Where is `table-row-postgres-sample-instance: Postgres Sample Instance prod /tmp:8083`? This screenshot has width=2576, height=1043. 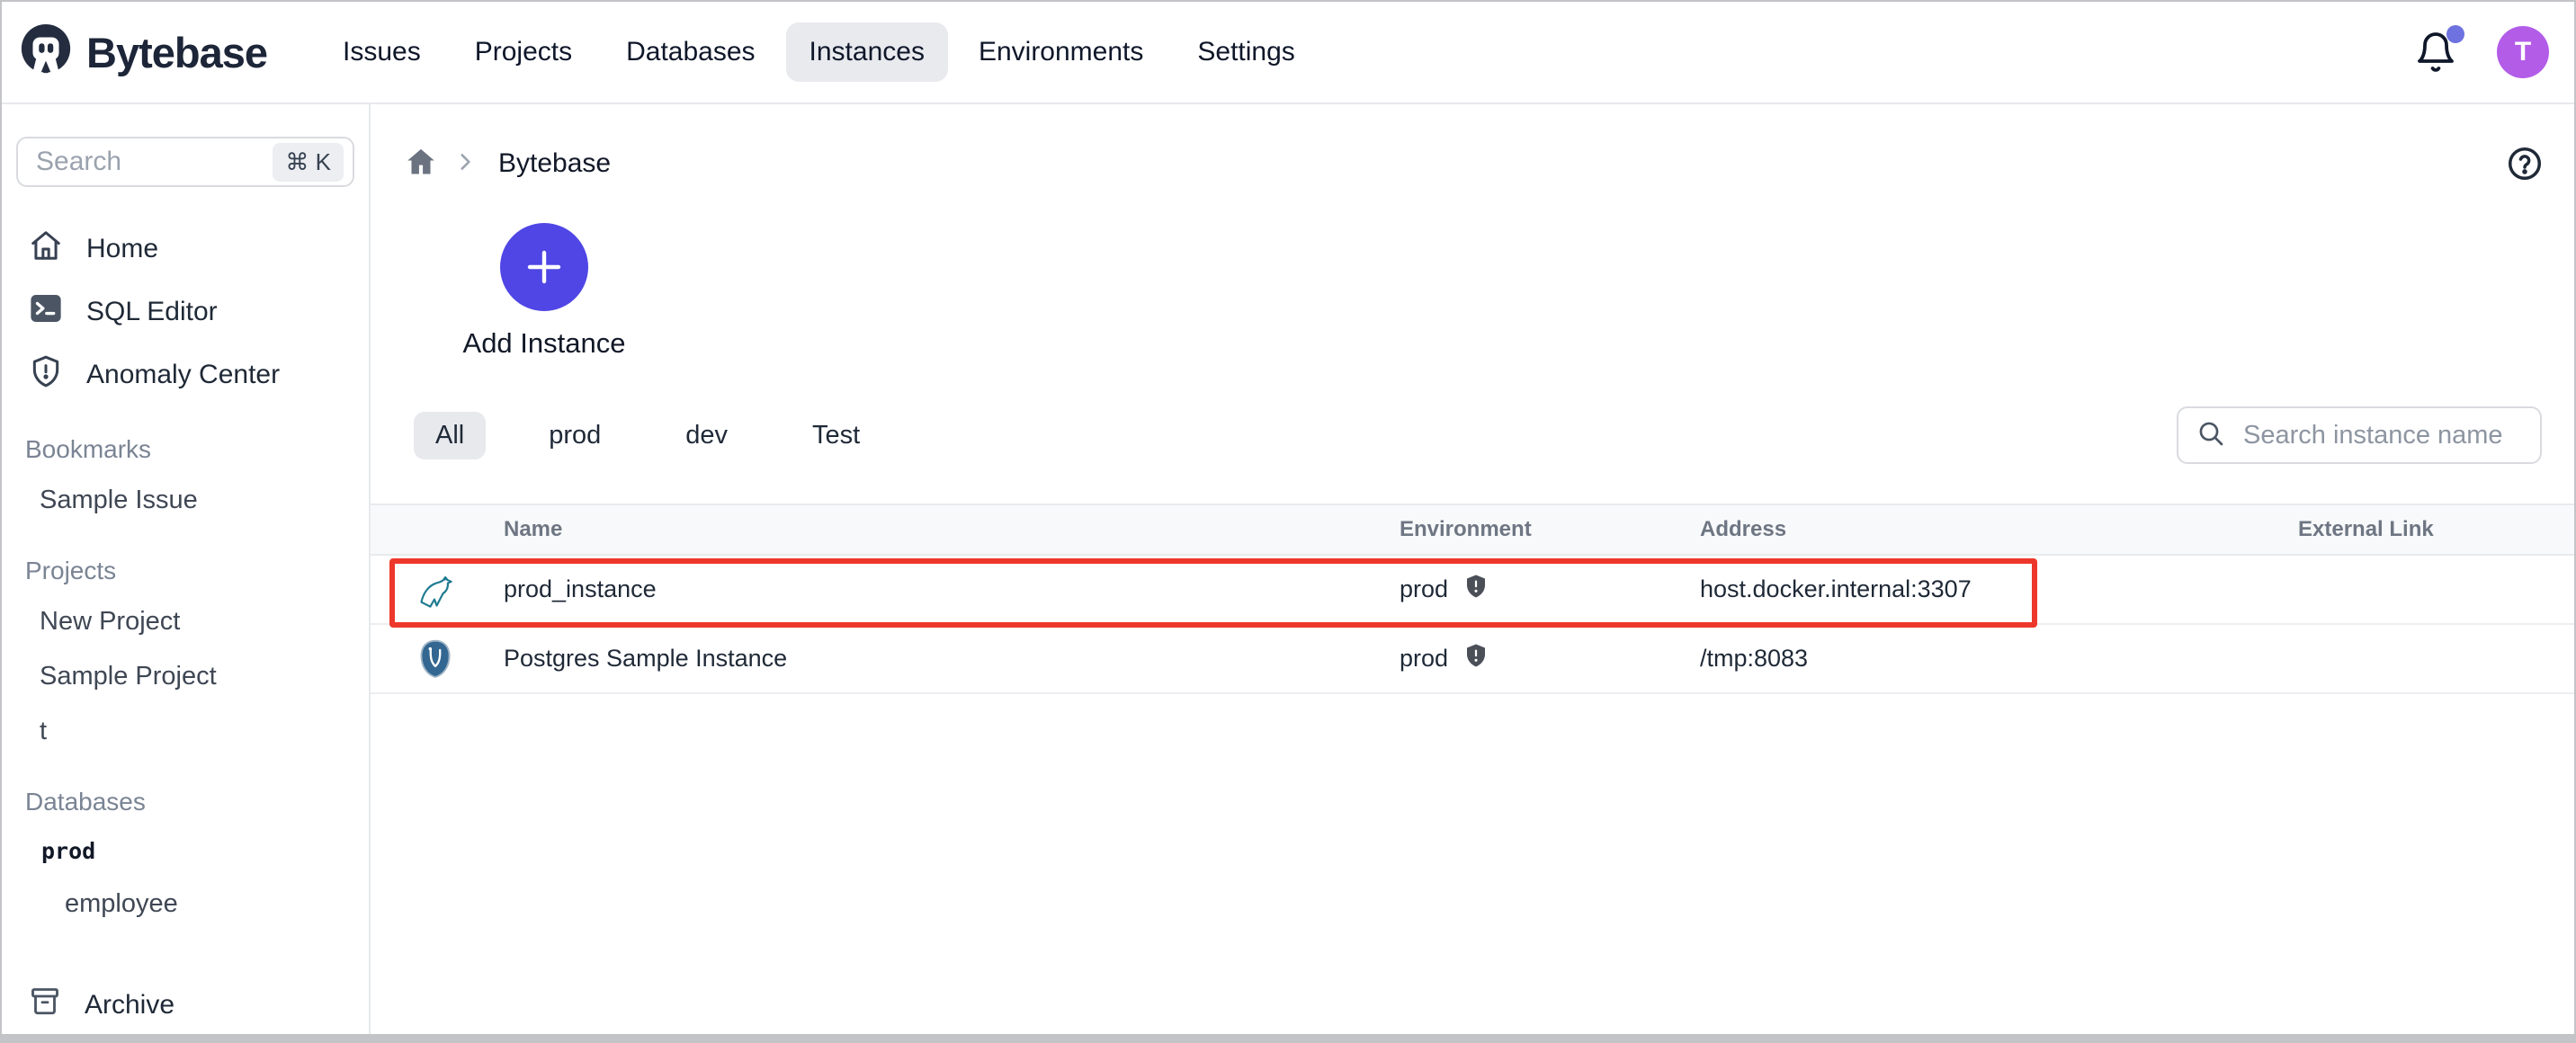
table-row-postgres-sample-instance: Postgres Sample Instance prod /tmp:8083 is located at coordinates (1472, 659).